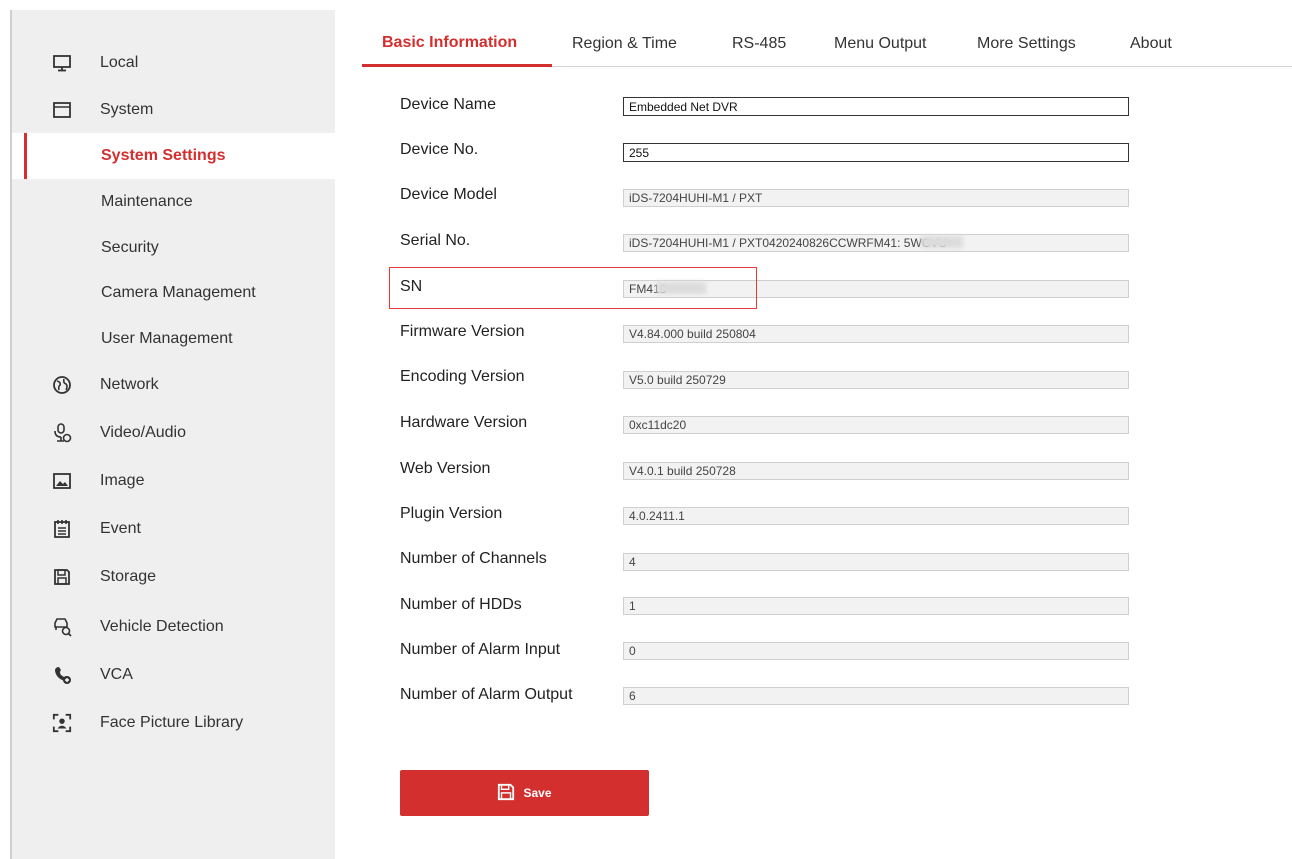 This screenshot has width=1292, height=859. Describe the element at coordinates (178, 292) in the screenshot. I see `sidebar-item-label: Camera Management` at that location.